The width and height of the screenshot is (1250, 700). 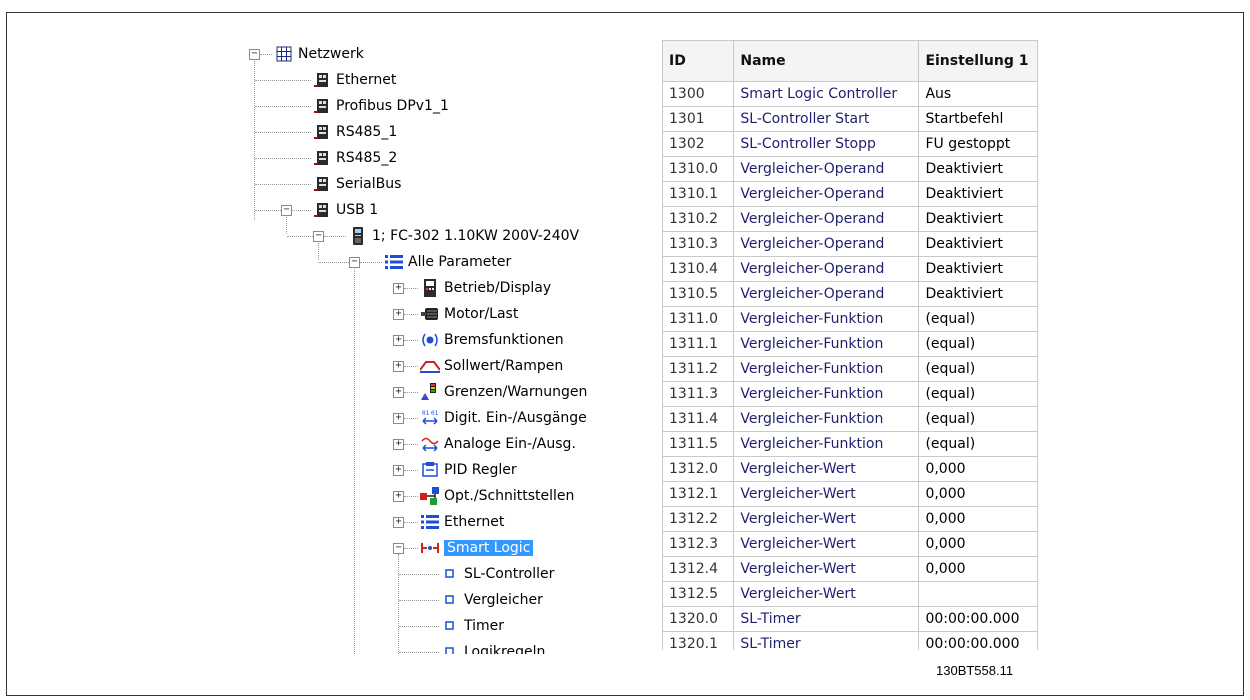 I want to click on table-row: 1310.3 Vergleicher-Operand Deaktiviert, so click(x=850, y=244).